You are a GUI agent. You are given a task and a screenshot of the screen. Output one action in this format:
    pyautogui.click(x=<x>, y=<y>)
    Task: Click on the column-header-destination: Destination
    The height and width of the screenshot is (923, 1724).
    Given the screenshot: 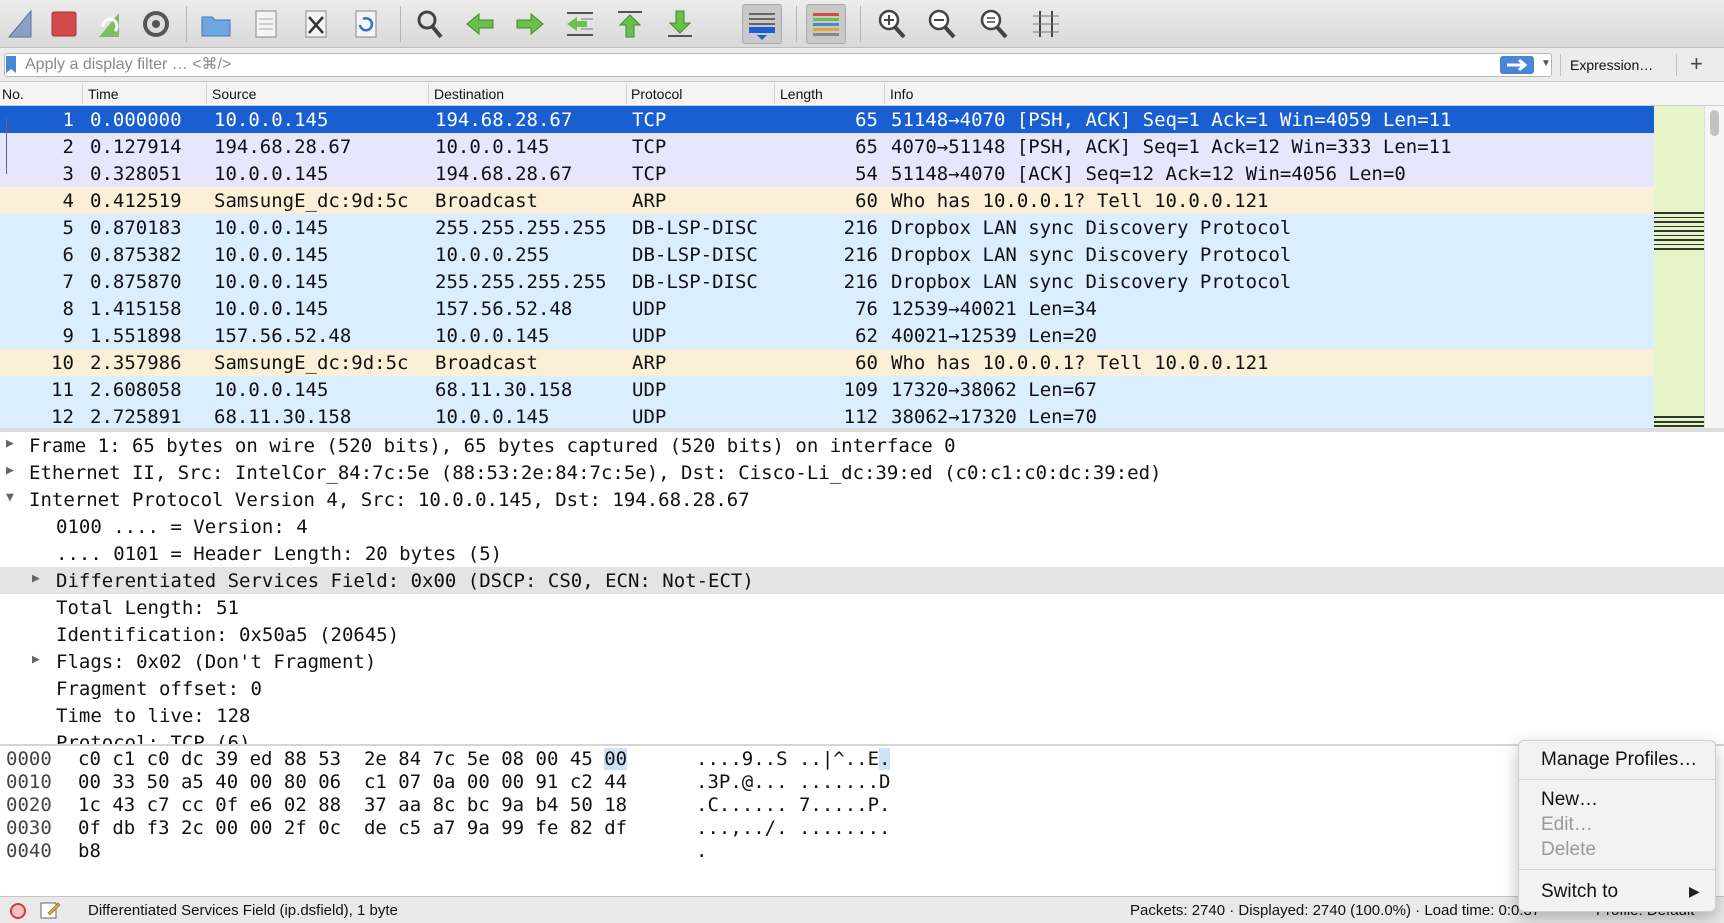 What is the action you would take?
    pyautogui.click(x=469, y=94)
    